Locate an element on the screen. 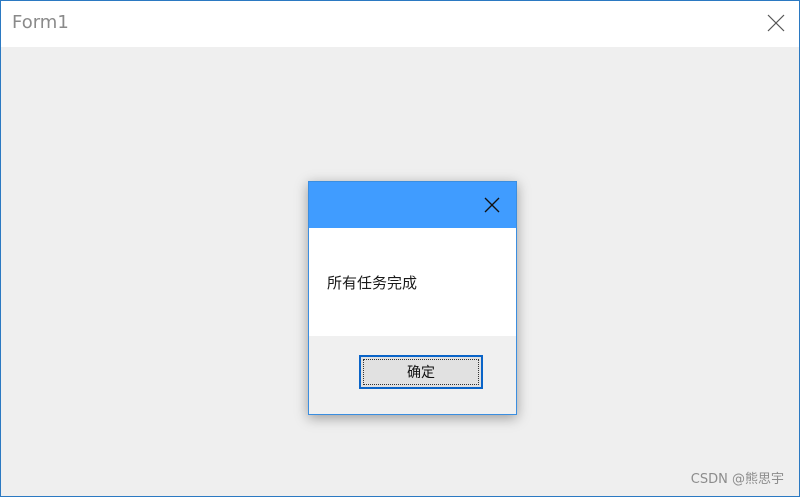 Image resolution: width=800 pixels, height=497 pixels. dialog-body: 所有任务完成 is located at coordinates (412, 282).